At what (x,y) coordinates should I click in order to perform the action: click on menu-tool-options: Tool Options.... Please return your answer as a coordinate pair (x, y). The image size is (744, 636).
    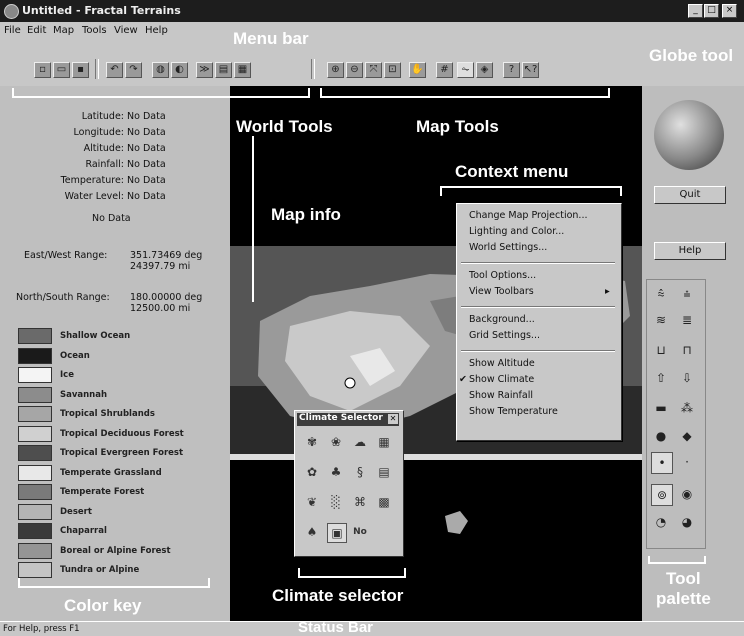
    Looking at the image, I should click on (502, 275).